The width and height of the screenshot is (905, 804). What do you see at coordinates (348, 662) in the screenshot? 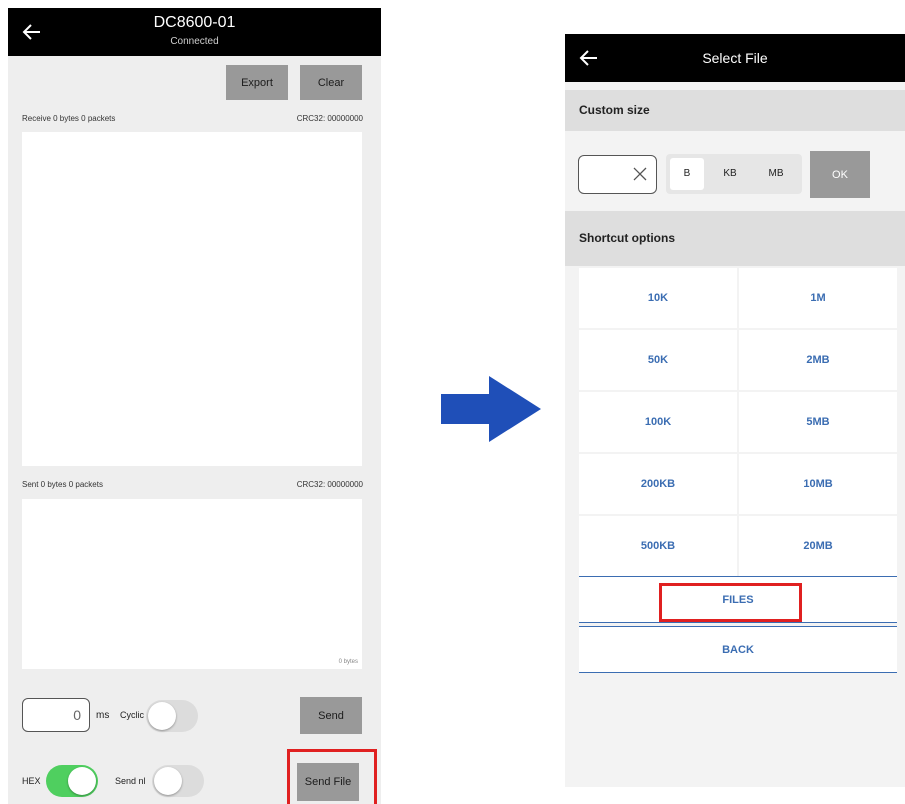
I see `byte-counter: 0 bytes` at bounding box center [348, 662].